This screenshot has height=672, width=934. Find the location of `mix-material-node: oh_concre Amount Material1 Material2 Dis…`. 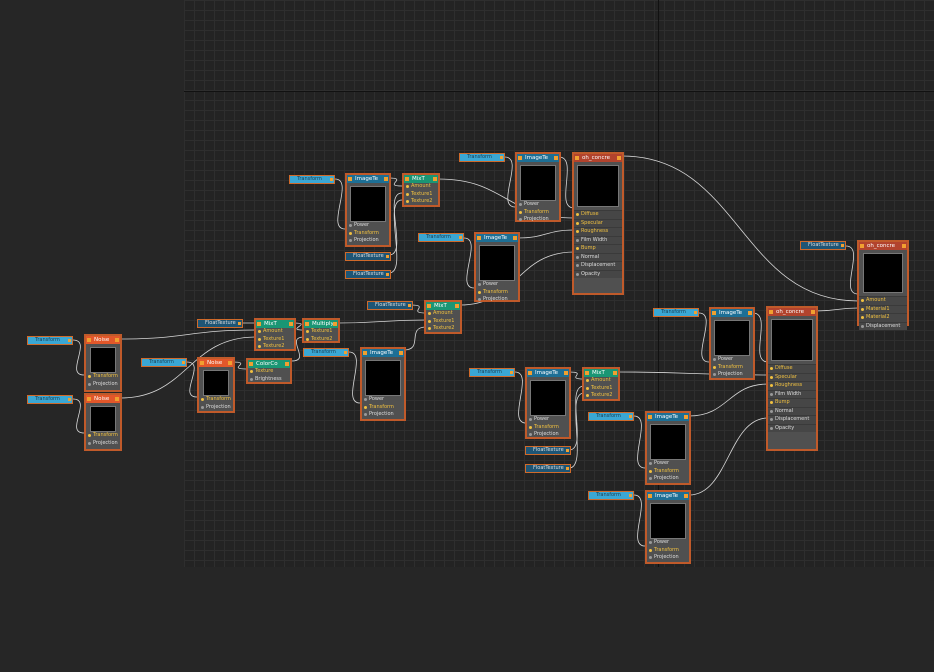

mix-material-node: oh_concre Amount Material1 Material2 Dis… is located at coordinates (883, 285).